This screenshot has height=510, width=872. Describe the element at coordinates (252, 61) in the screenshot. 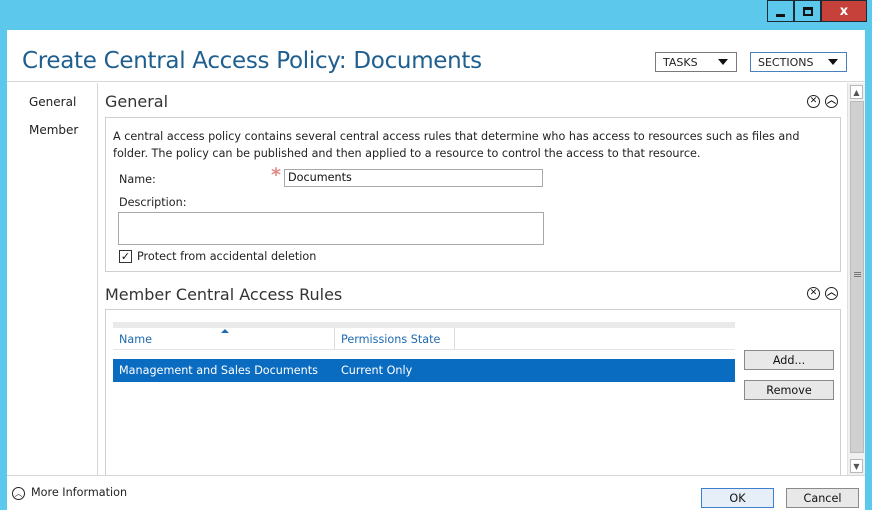

I see `page-title: Create Central Access Policy: Documents` at that location.